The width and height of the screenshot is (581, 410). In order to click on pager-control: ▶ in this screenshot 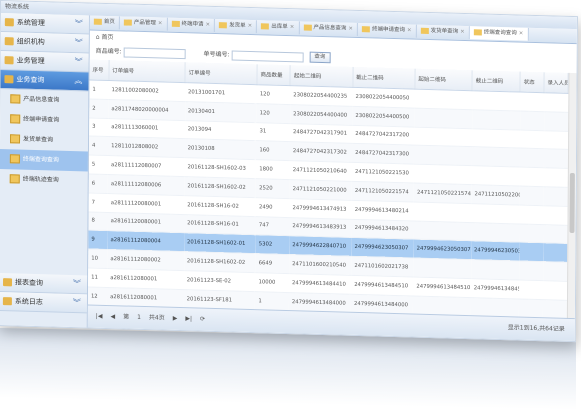, I will do `click(175, 319)`.